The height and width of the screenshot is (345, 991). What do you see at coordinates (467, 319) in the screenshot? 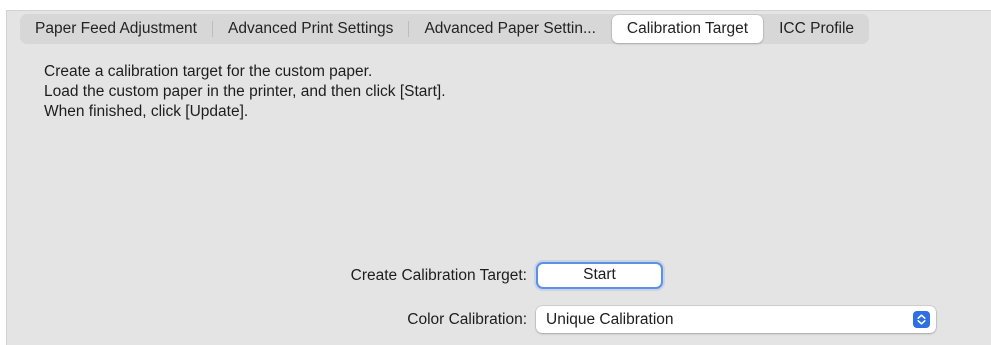
I see `color-calibration-label: Color Calibration:` at bounding box center [467, 319].